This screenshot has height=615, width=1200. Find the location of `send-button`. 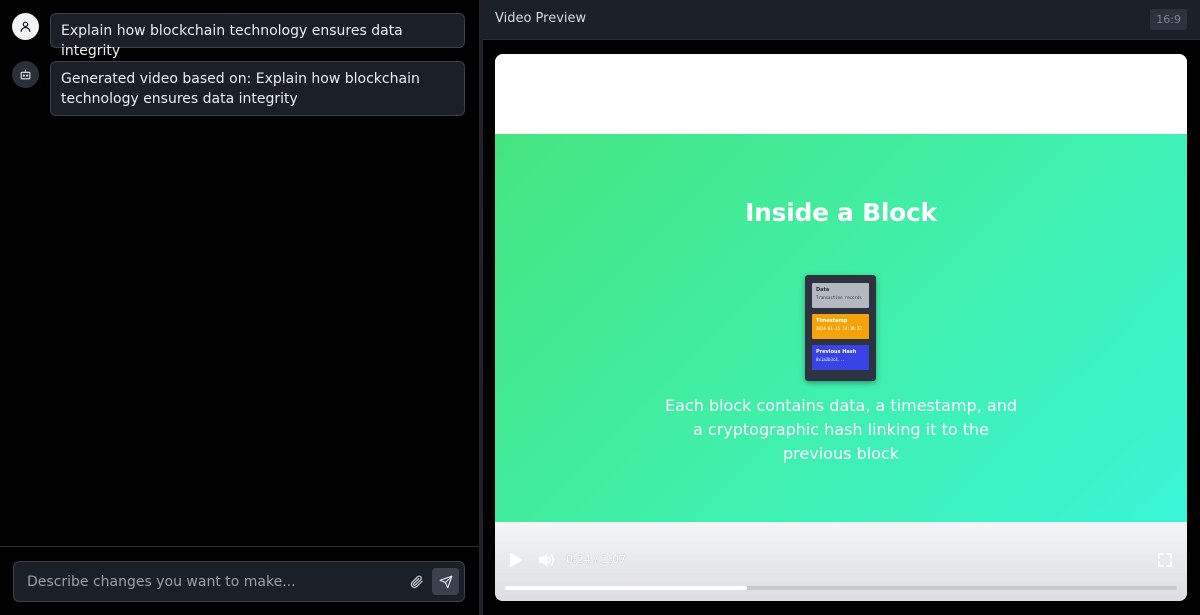

send-button is located at coordinates (445, 581).